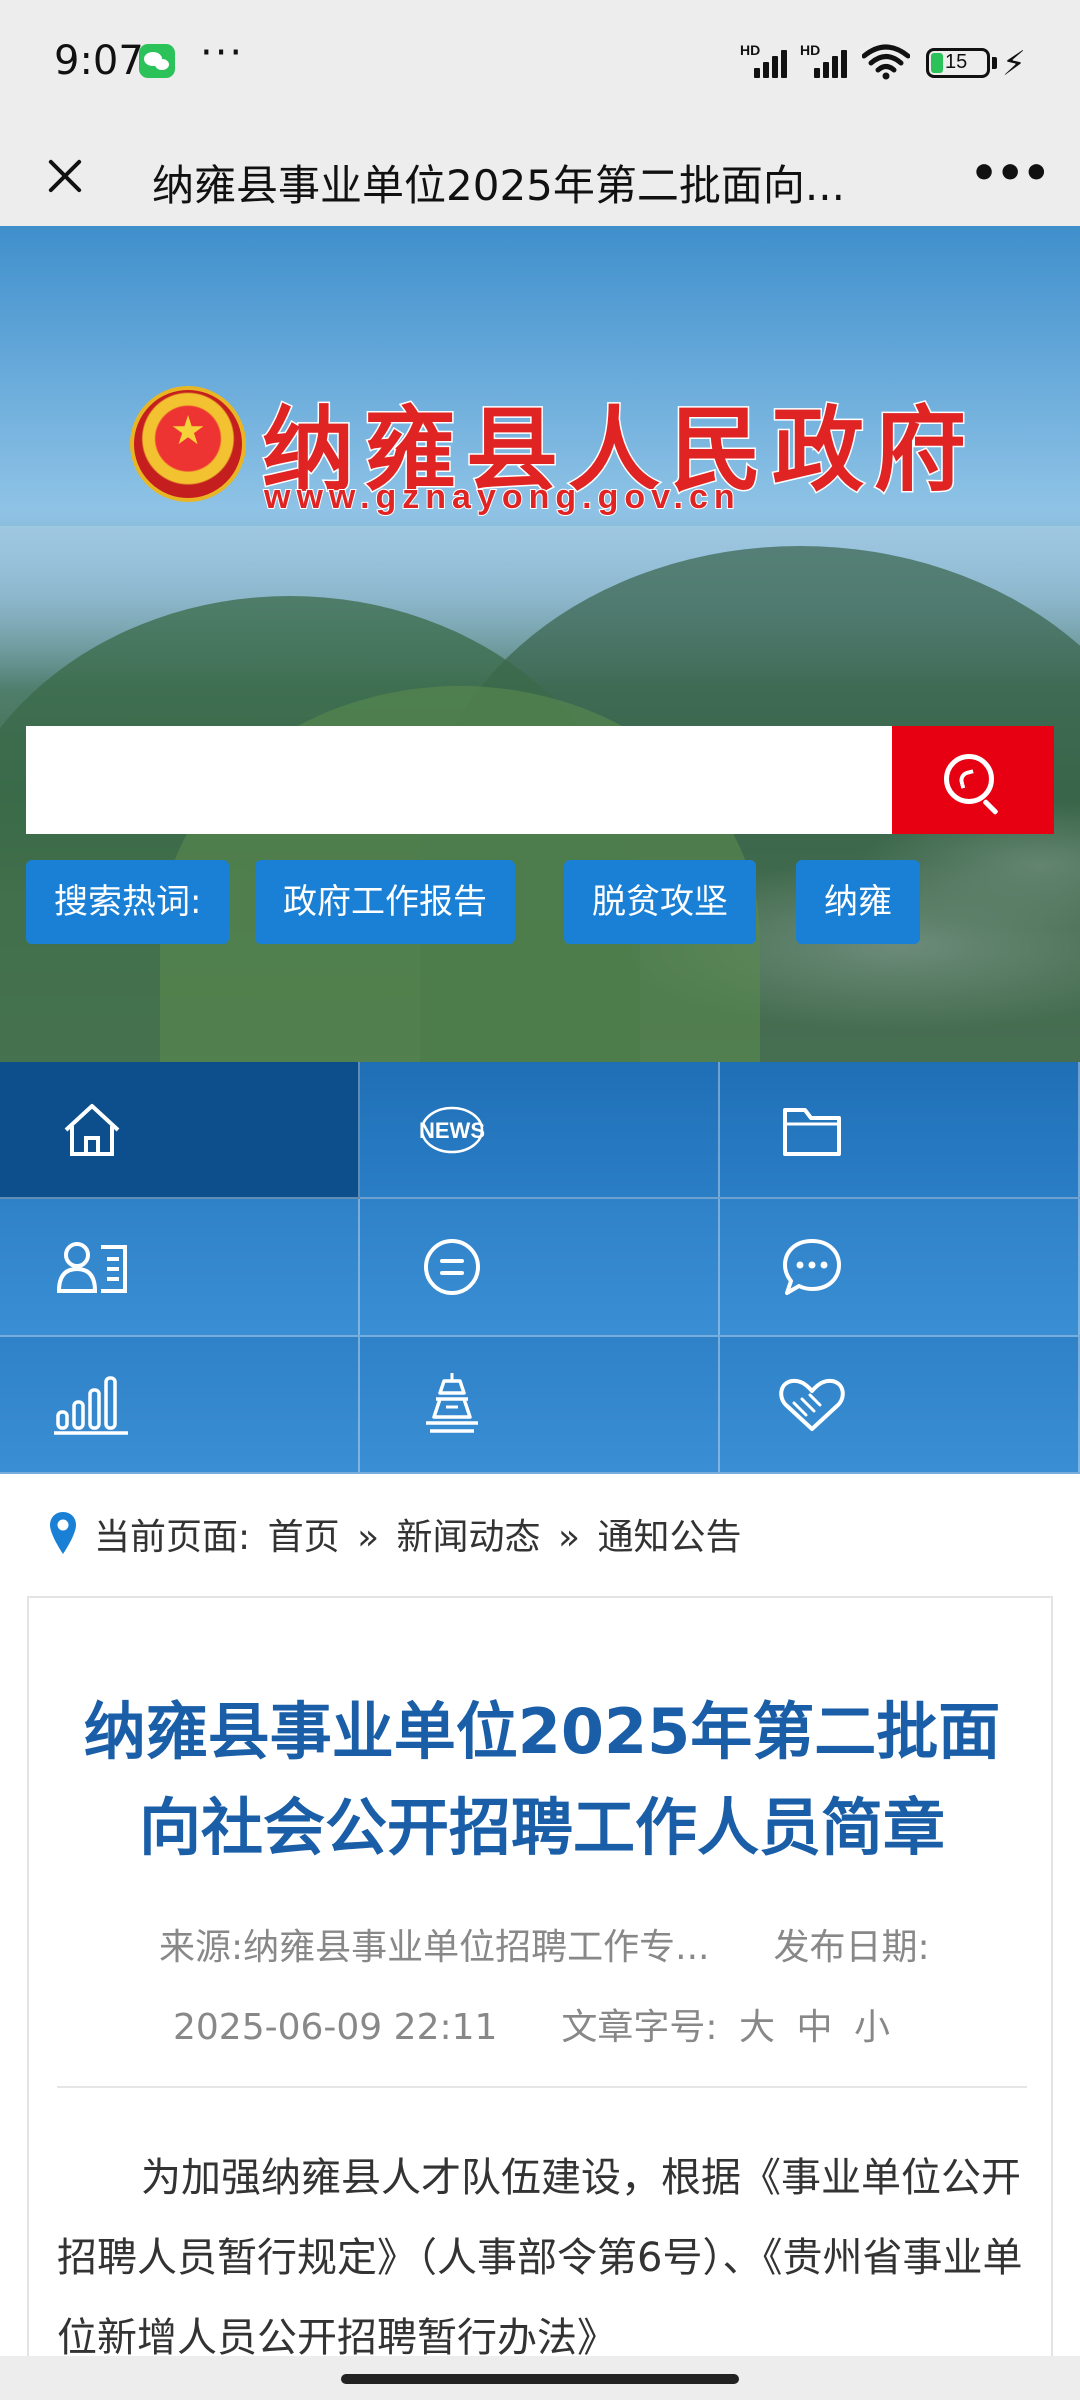  What do you see at coordinates (531, 2024) in the screenshot?
I see `article-meta-date: 2025-06-09 22:11 文章字号: 大 中 小` at bounding box center [531, 2024].